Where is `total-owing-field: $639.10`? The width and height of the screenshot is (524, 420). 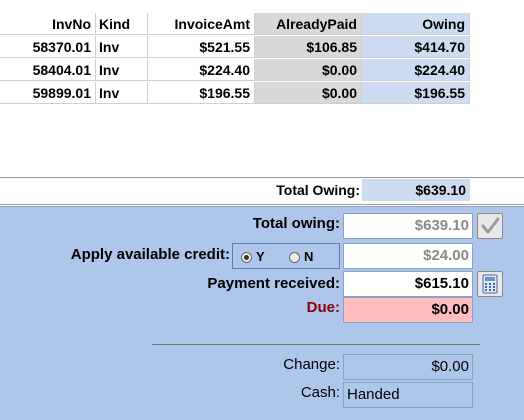
total-owing-field: $639.10 is located at coordinates (408, 226).